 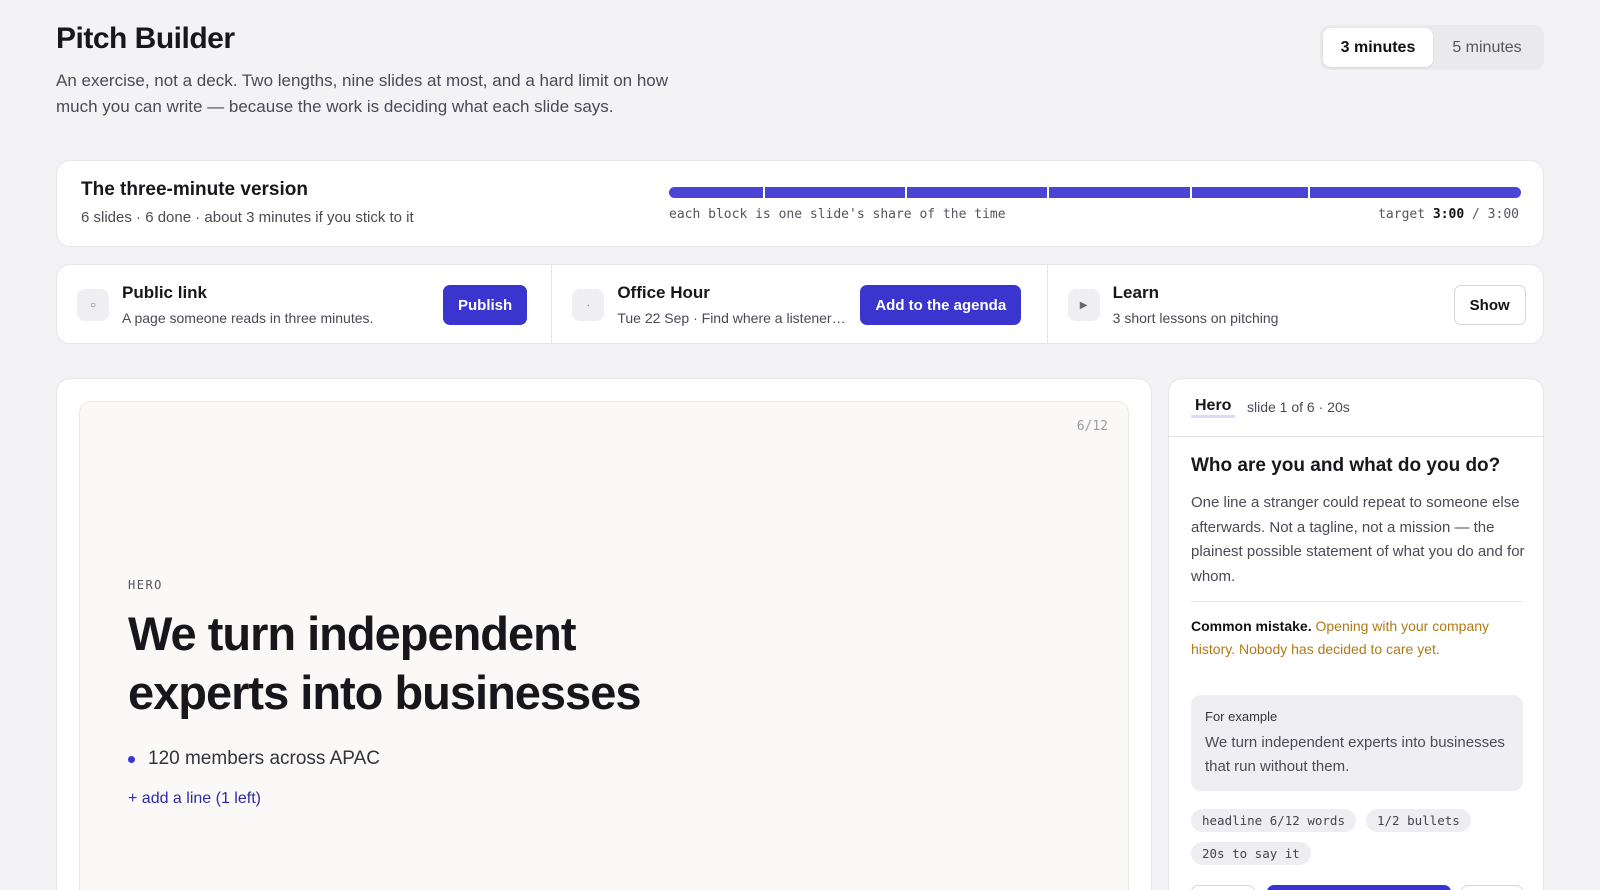 I want to click on guide-header: Hero slide 1 of 6 · 20s, so click(x=1356, y=408).